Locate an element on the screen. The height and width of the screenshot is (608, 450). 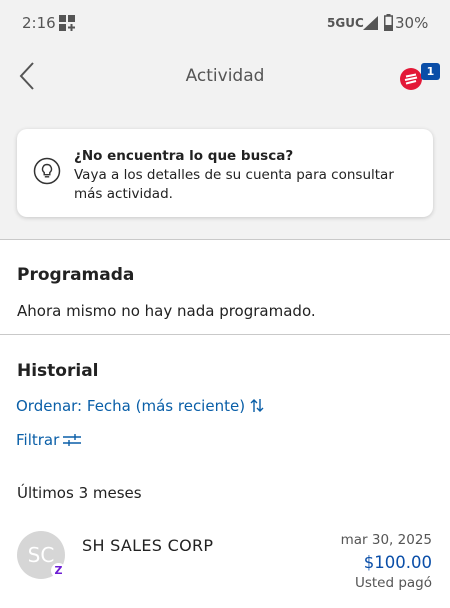
app-header: Actividad 1 is located at coordinates (225, 76).